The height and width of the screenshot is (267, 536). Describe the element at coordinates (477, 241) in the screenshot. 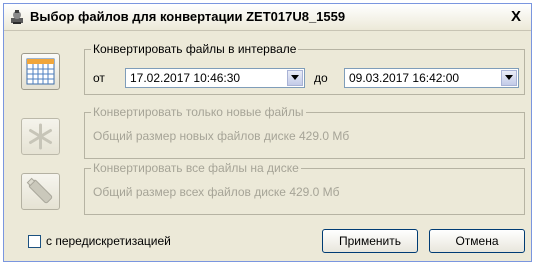

I see `cancel-button: Отмена` at that location.